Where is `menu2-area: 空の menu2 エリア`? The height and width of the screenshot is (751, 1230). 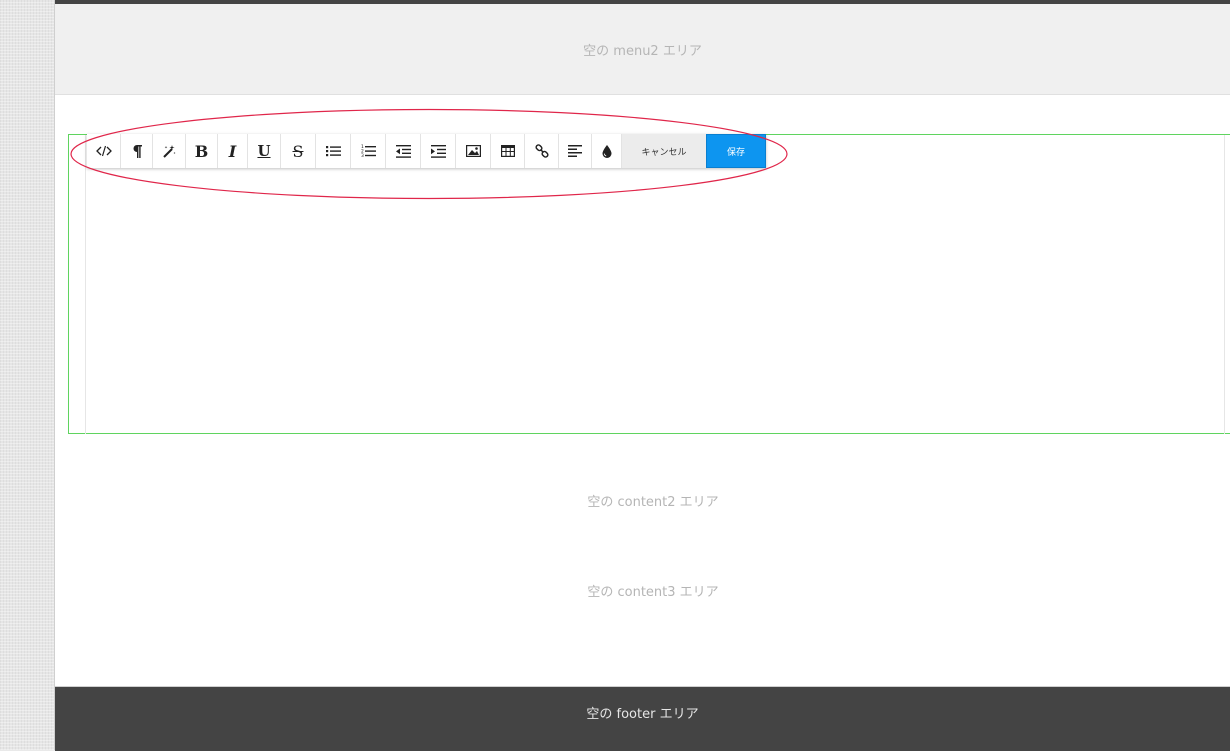 menu2-area: 空の menu2 エリア is located at coordinates (642, 49).